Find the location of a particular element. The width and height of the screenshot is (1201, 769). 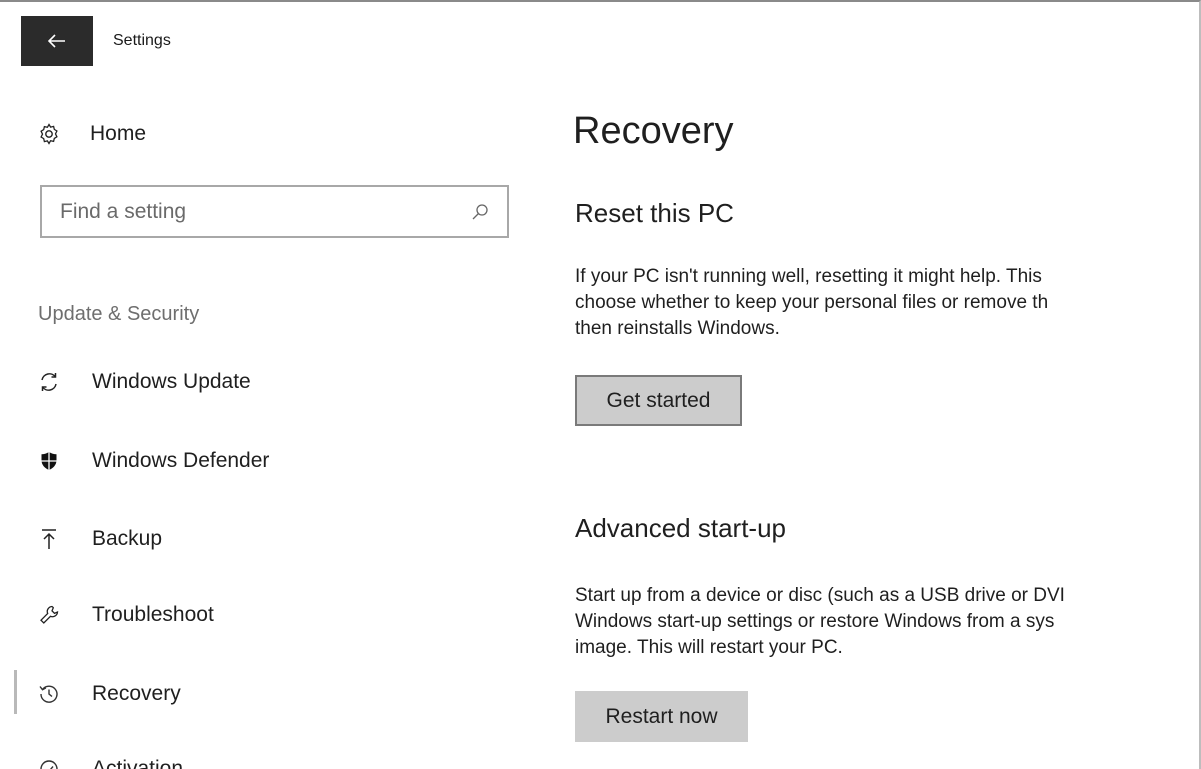

back-button is located at coordinates (57, 41).